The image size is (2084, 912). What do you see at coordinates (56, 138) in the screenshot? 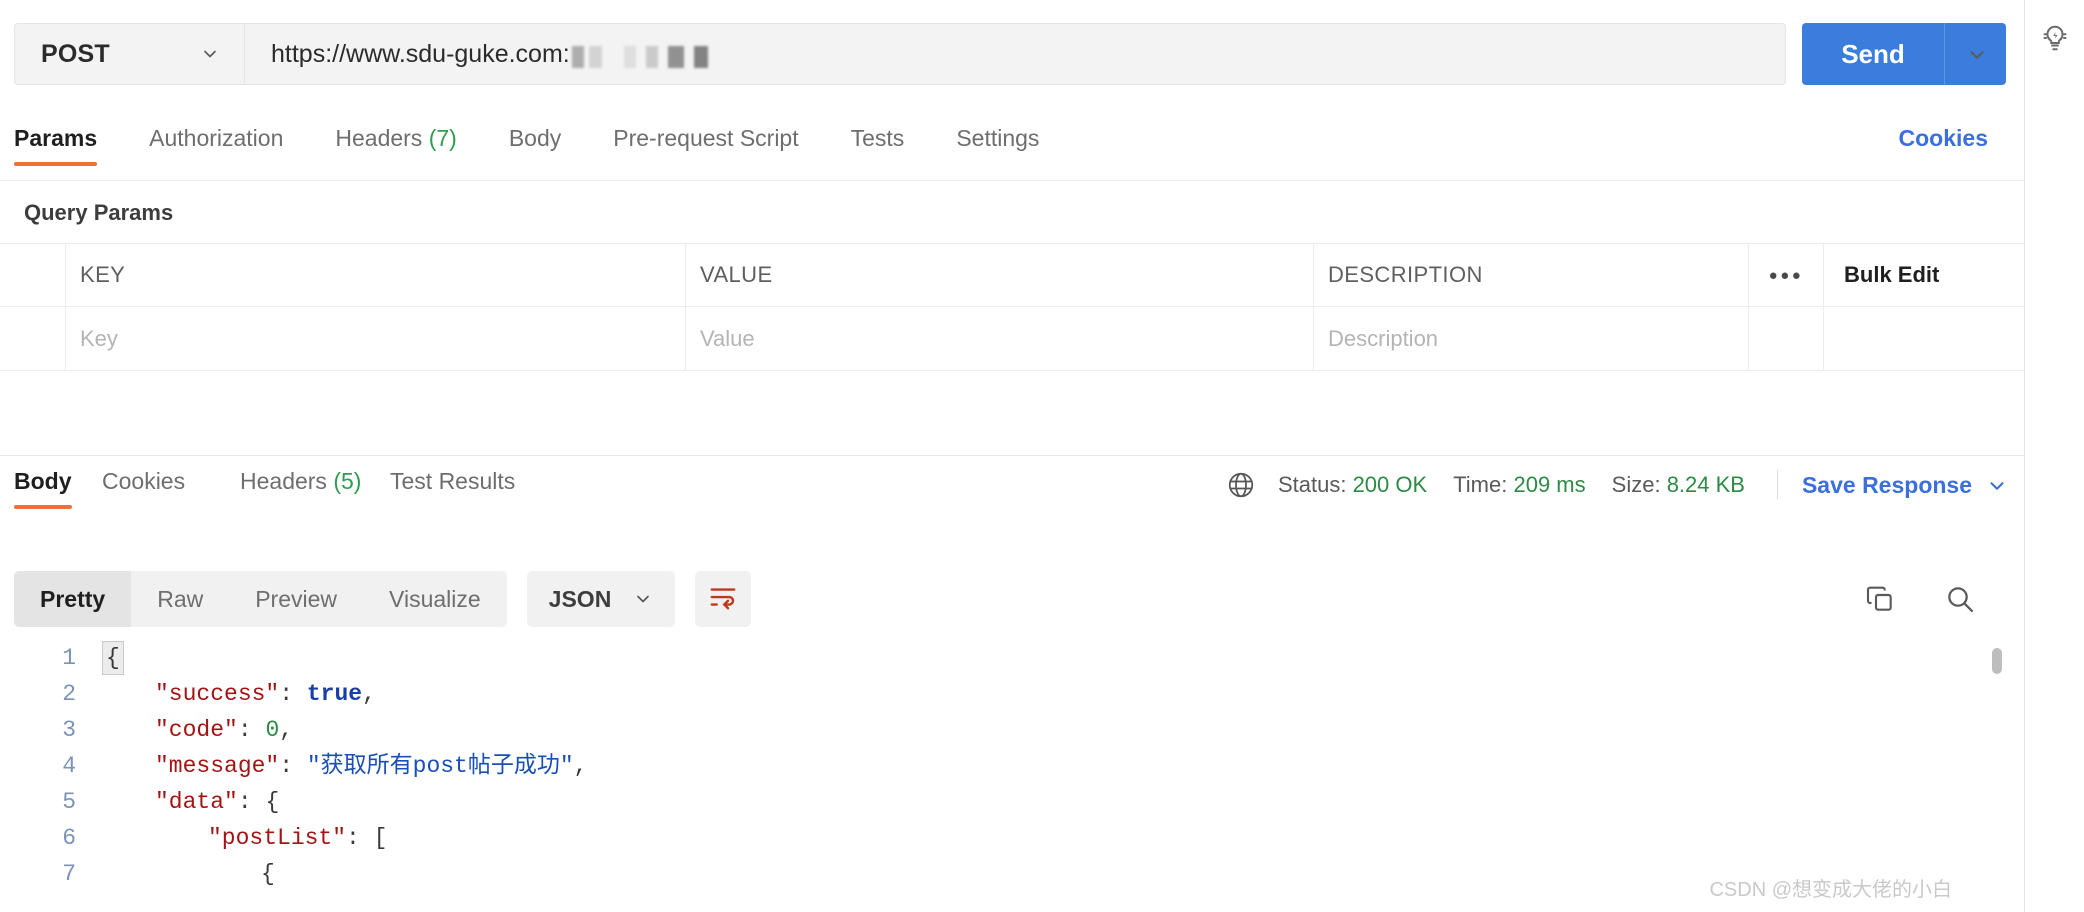
I see `tab-label: Params` at bounding box center [56, 138].